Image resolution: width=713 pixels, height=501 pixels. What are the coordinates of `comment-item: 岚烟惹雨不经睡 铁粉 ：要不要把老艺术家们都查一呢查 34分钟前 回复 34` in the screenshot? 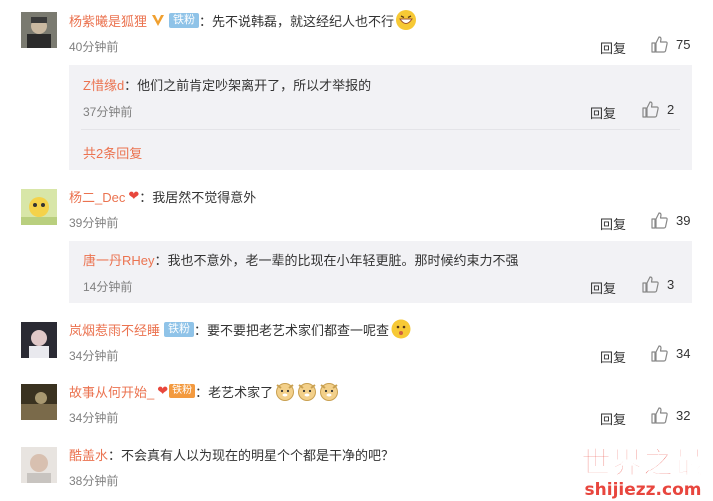 It's located at (356, 343).